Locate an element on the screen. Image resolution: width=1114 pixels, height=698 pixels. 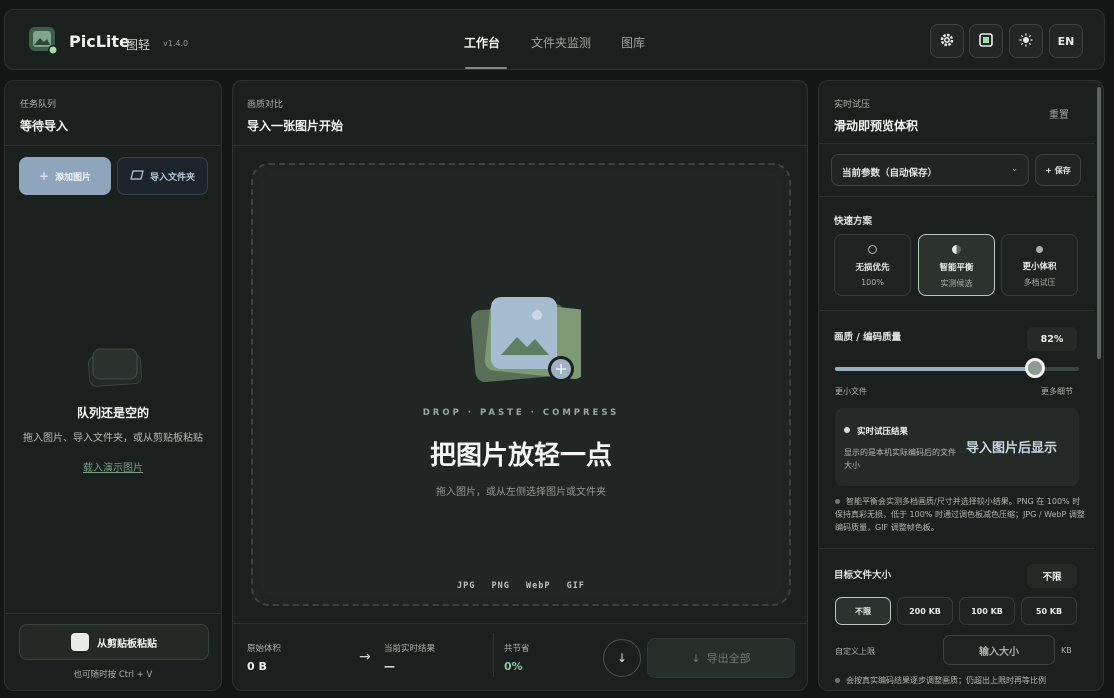
preset-select: 当前参数（自动保存） ⌄ is located at coordinates (930, 170).